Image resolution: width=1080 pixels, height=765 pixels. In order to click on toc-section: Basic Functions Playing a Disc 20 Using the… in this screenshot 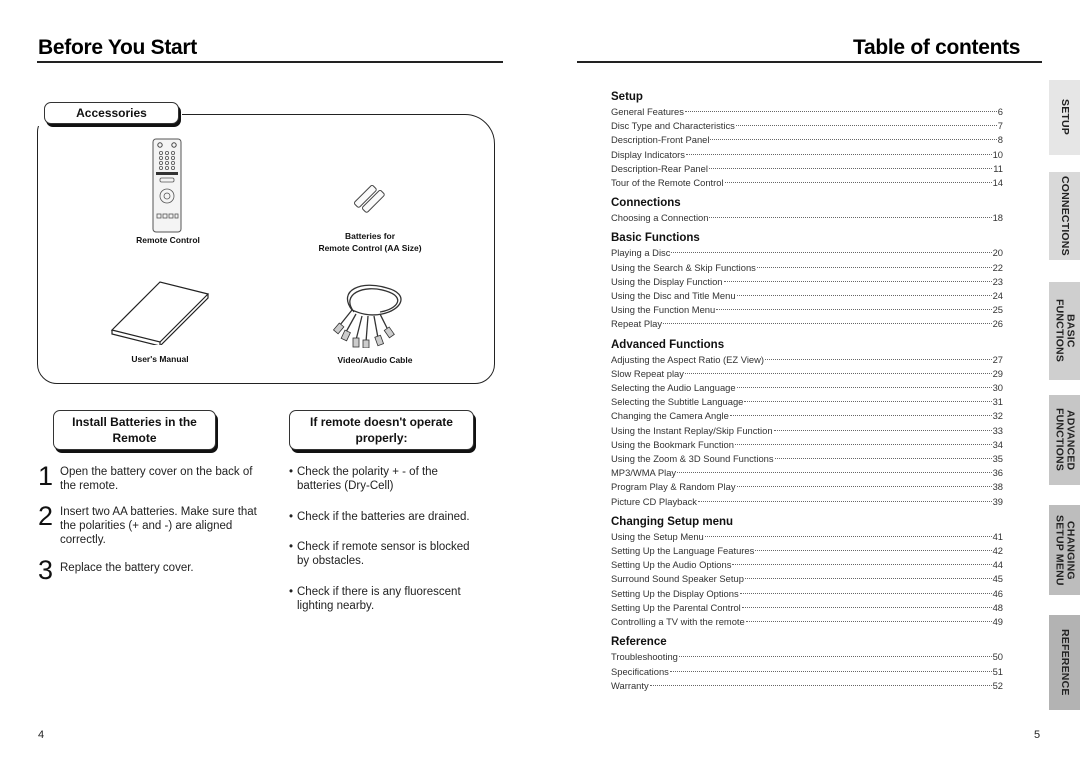, I will do `click(807, 281)`.